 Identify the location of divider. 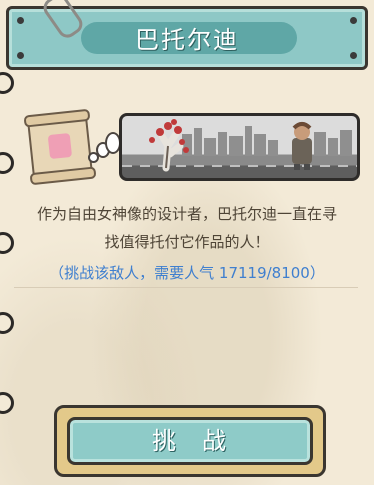
(186, 287).